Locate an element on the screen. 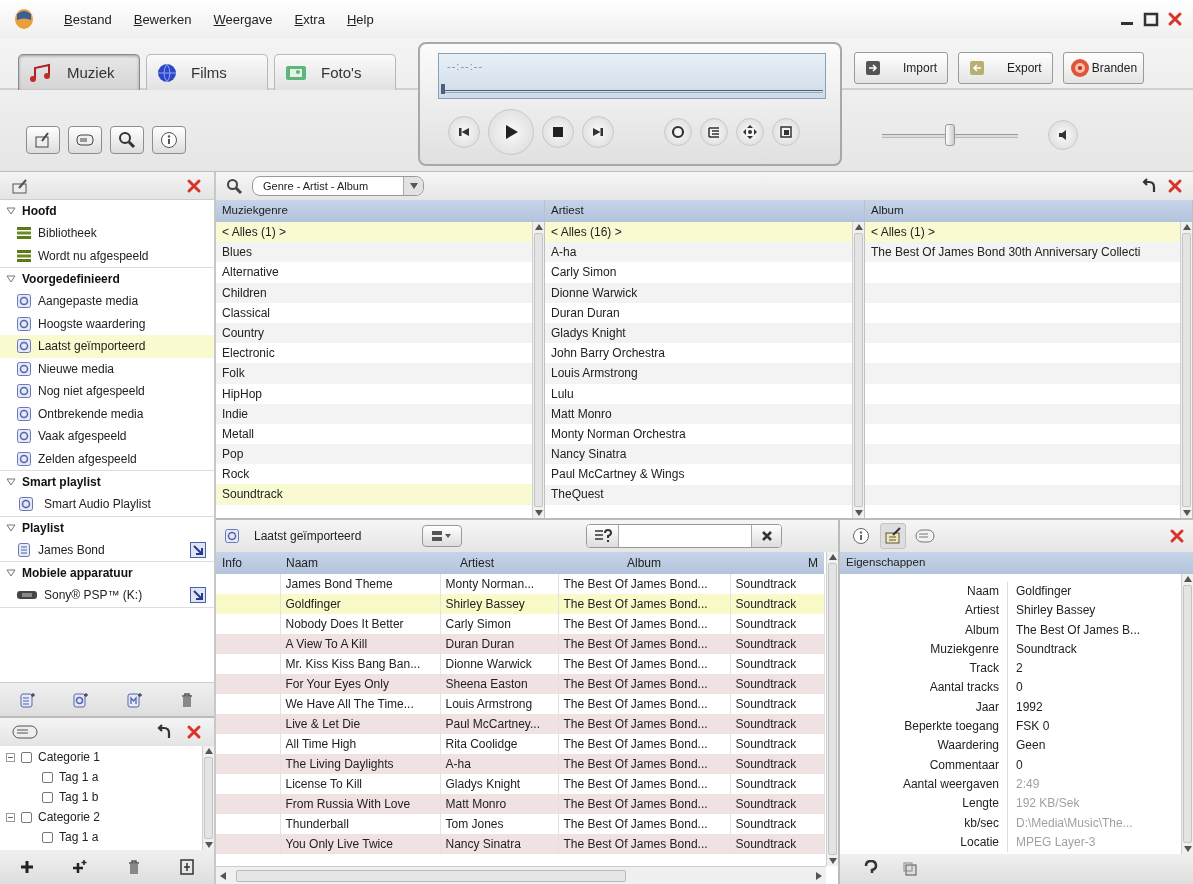 This screenshot has width=1193, height=884. panel-button is located at coordinates (43, 140).